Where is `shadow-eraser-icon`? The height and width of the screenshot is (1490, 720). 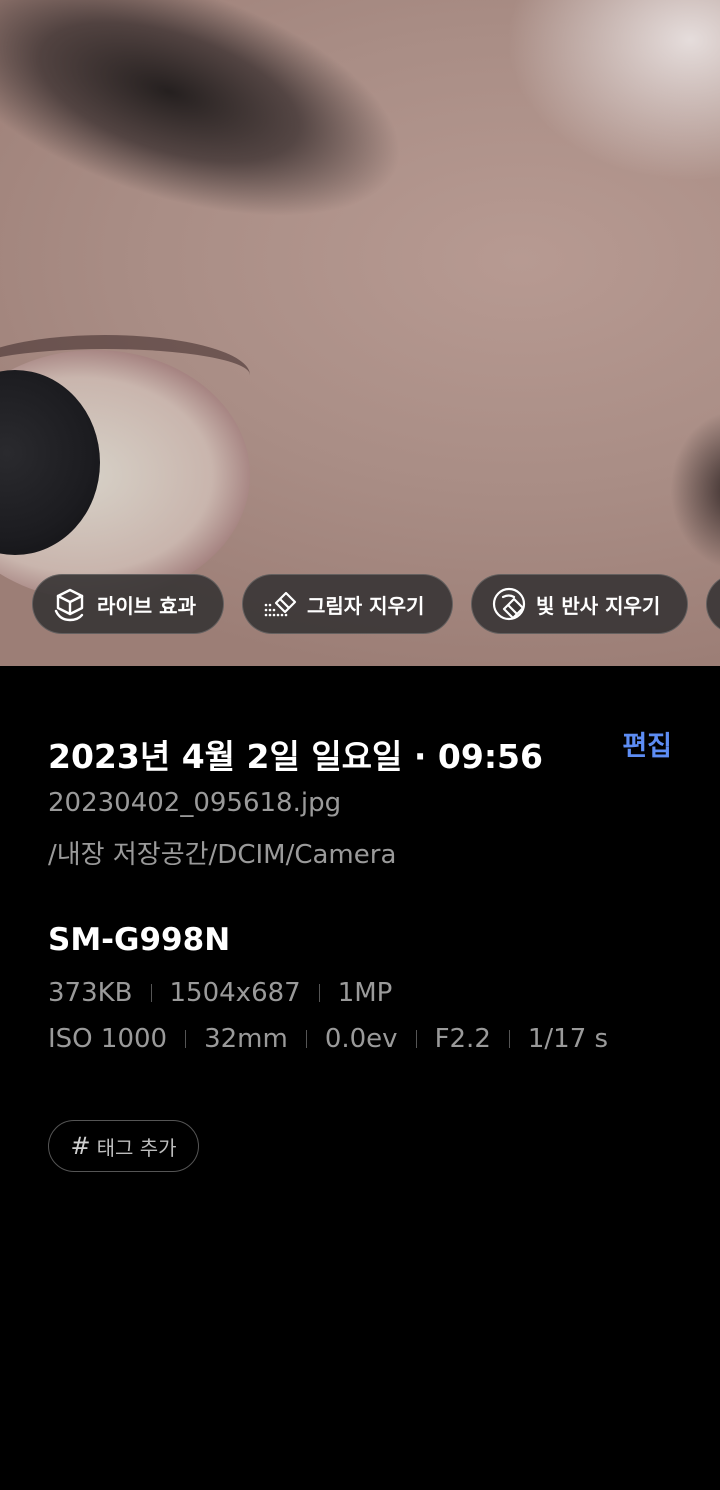
shadow-eraser-icon is located at coordinates (280, 604).